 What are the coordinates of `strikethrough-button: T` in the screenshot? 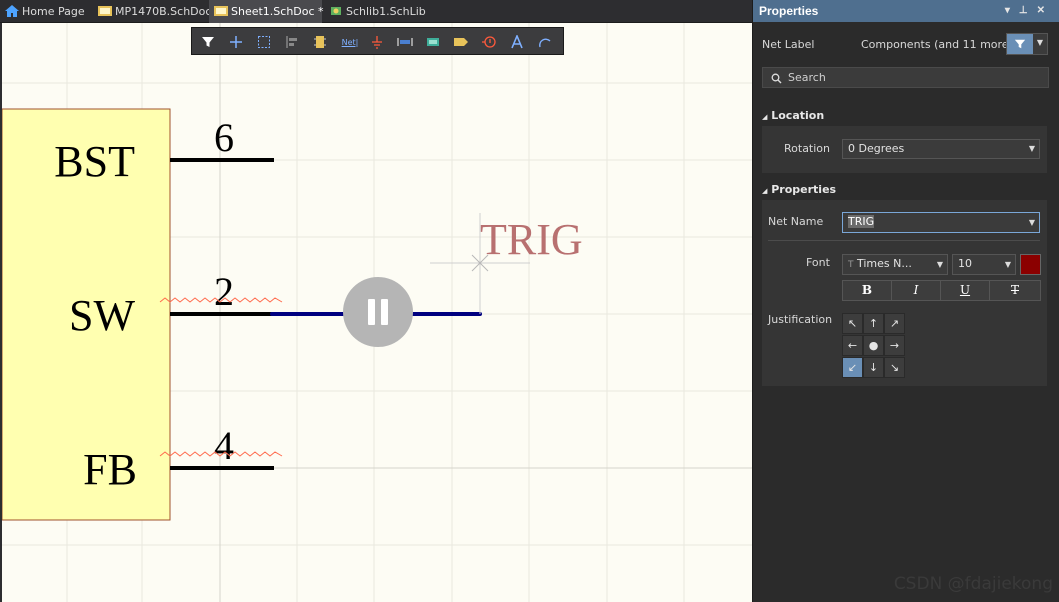 It's located at (1015, 290).